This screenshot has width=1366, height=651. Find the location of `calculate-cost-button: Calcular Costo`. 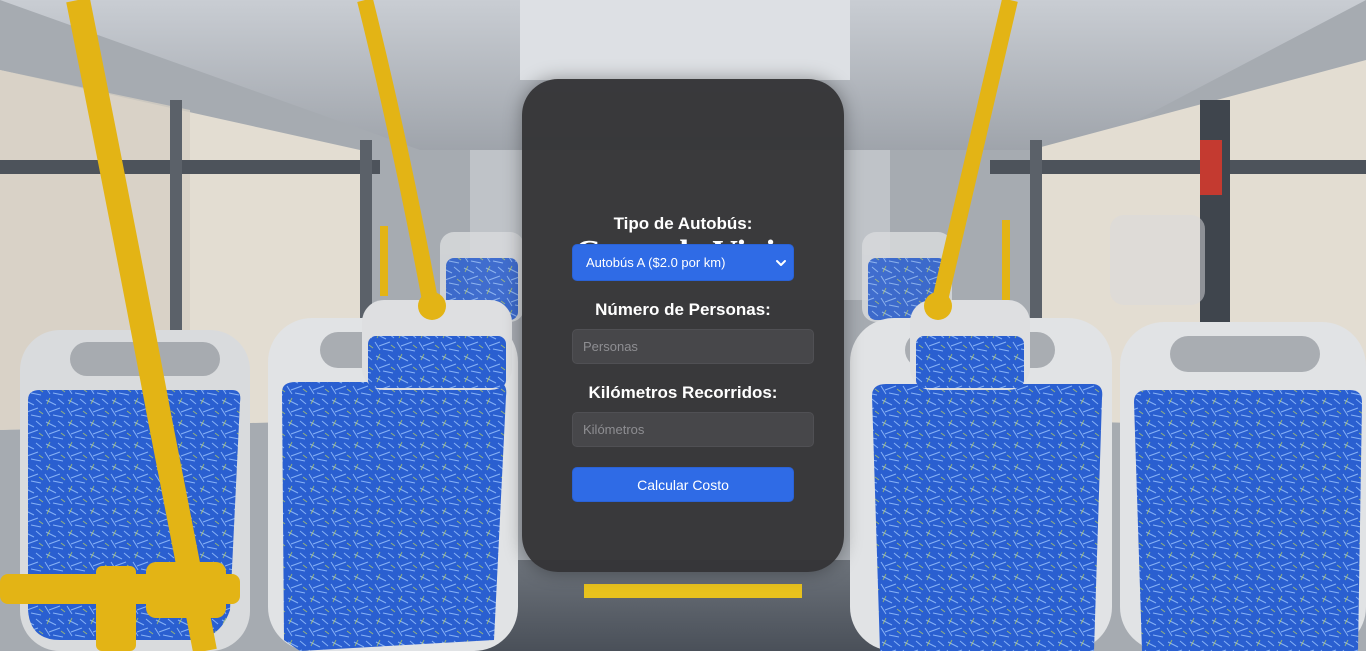

calculate-cost-button: Calcular Costo is located at coordinates (683, 484).